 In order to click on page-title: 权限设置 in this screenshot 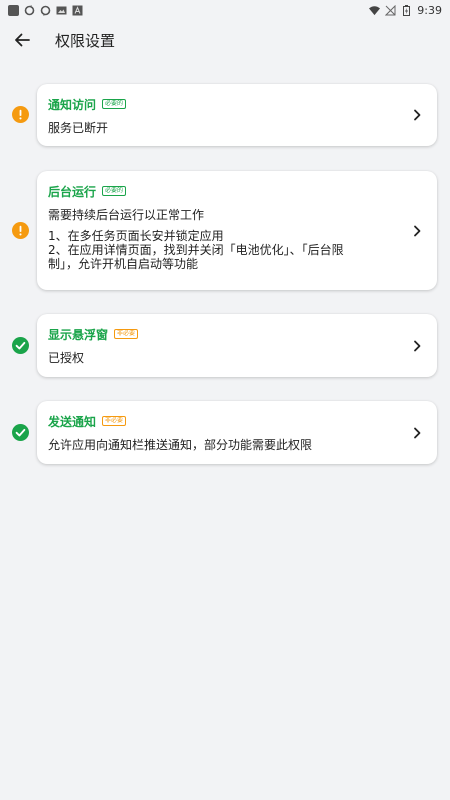, I will do `click(85, 40)`.